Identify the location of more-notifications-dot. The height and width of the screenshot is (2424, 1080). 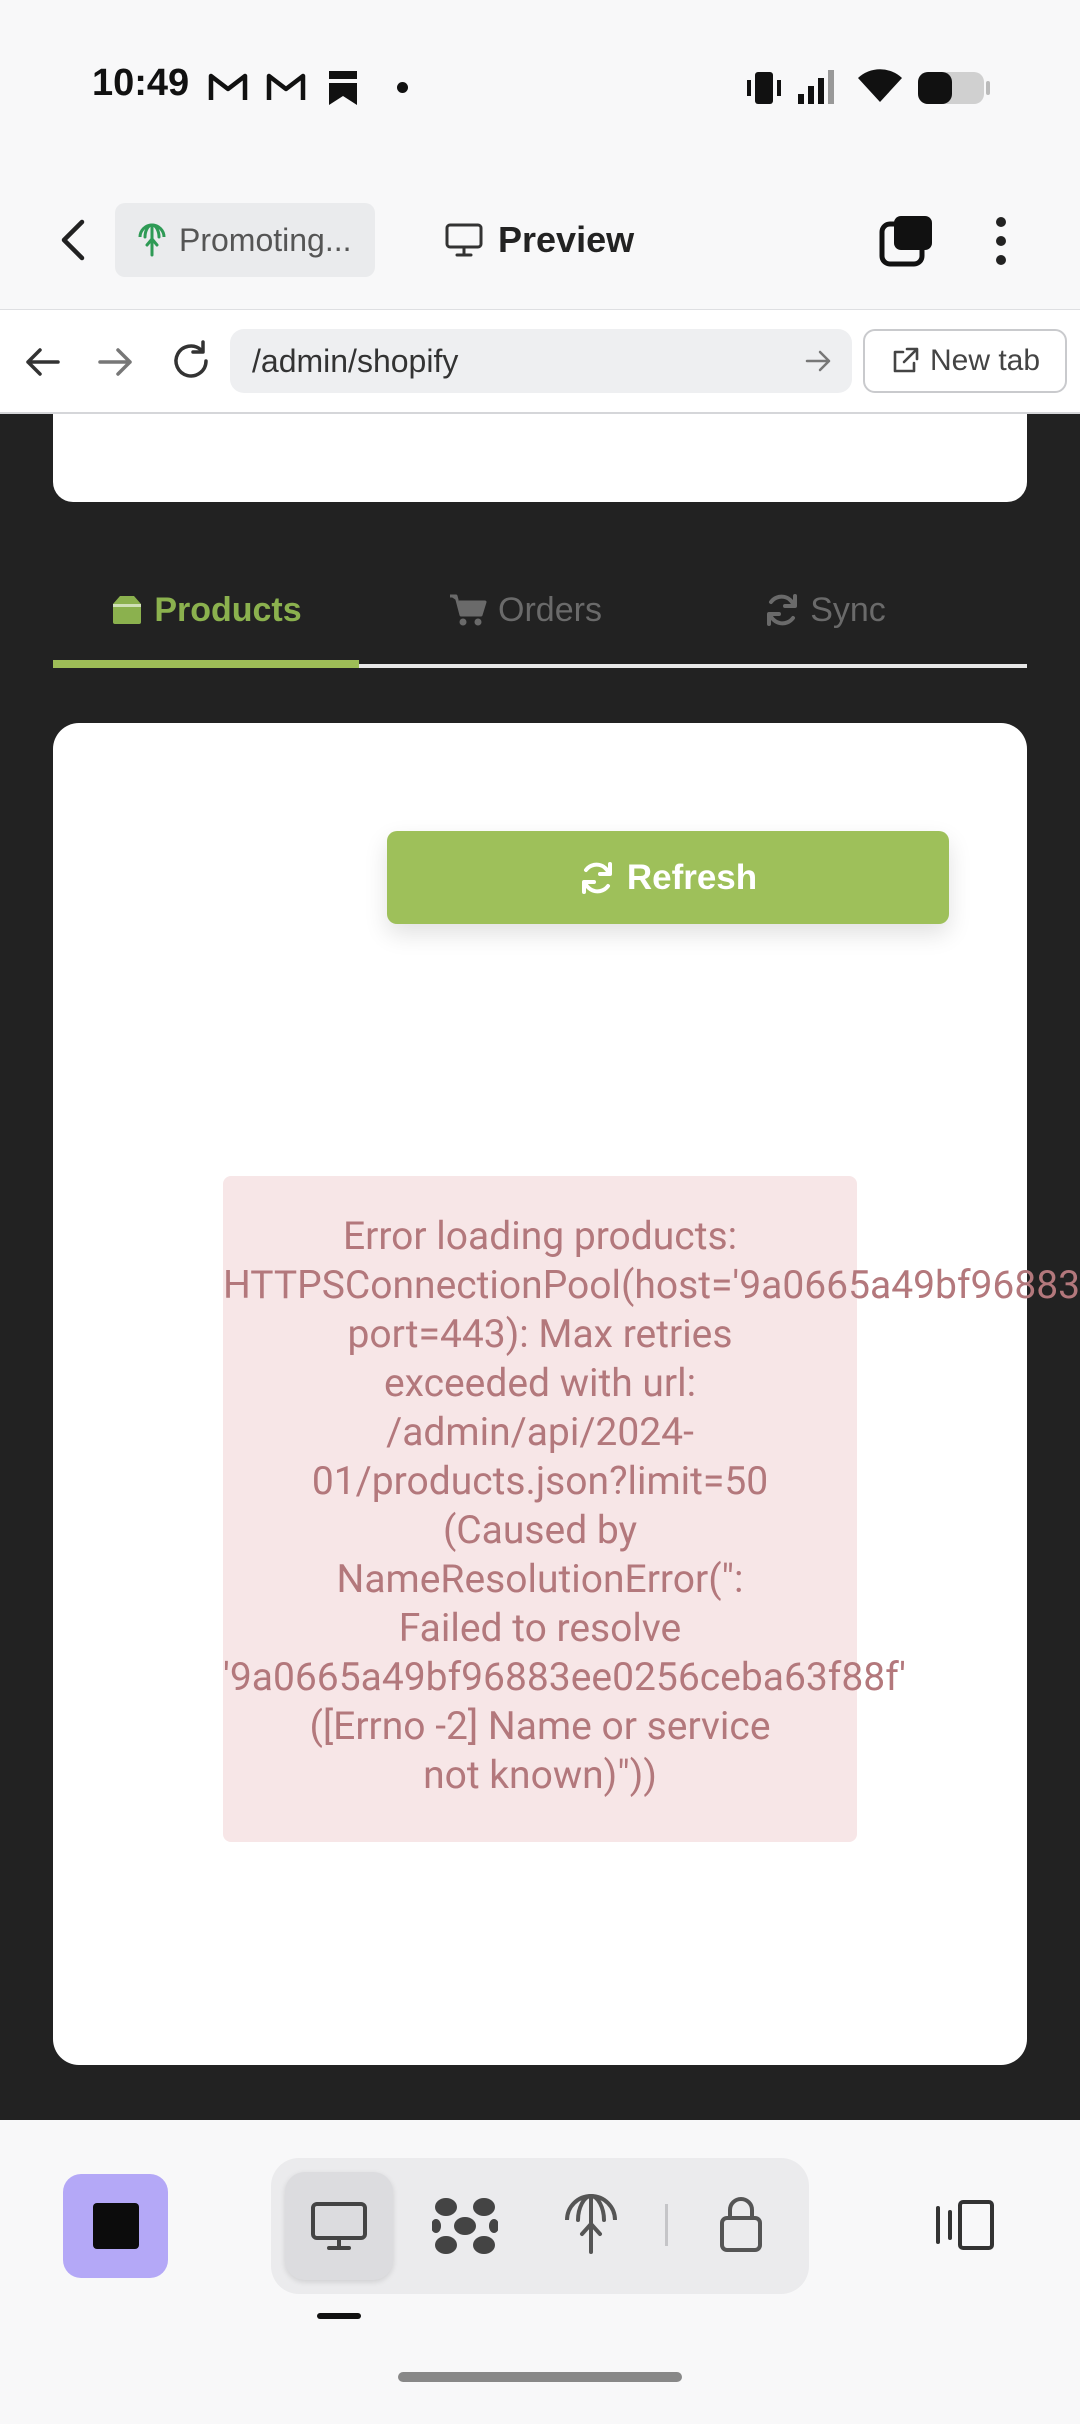
(402, 87).